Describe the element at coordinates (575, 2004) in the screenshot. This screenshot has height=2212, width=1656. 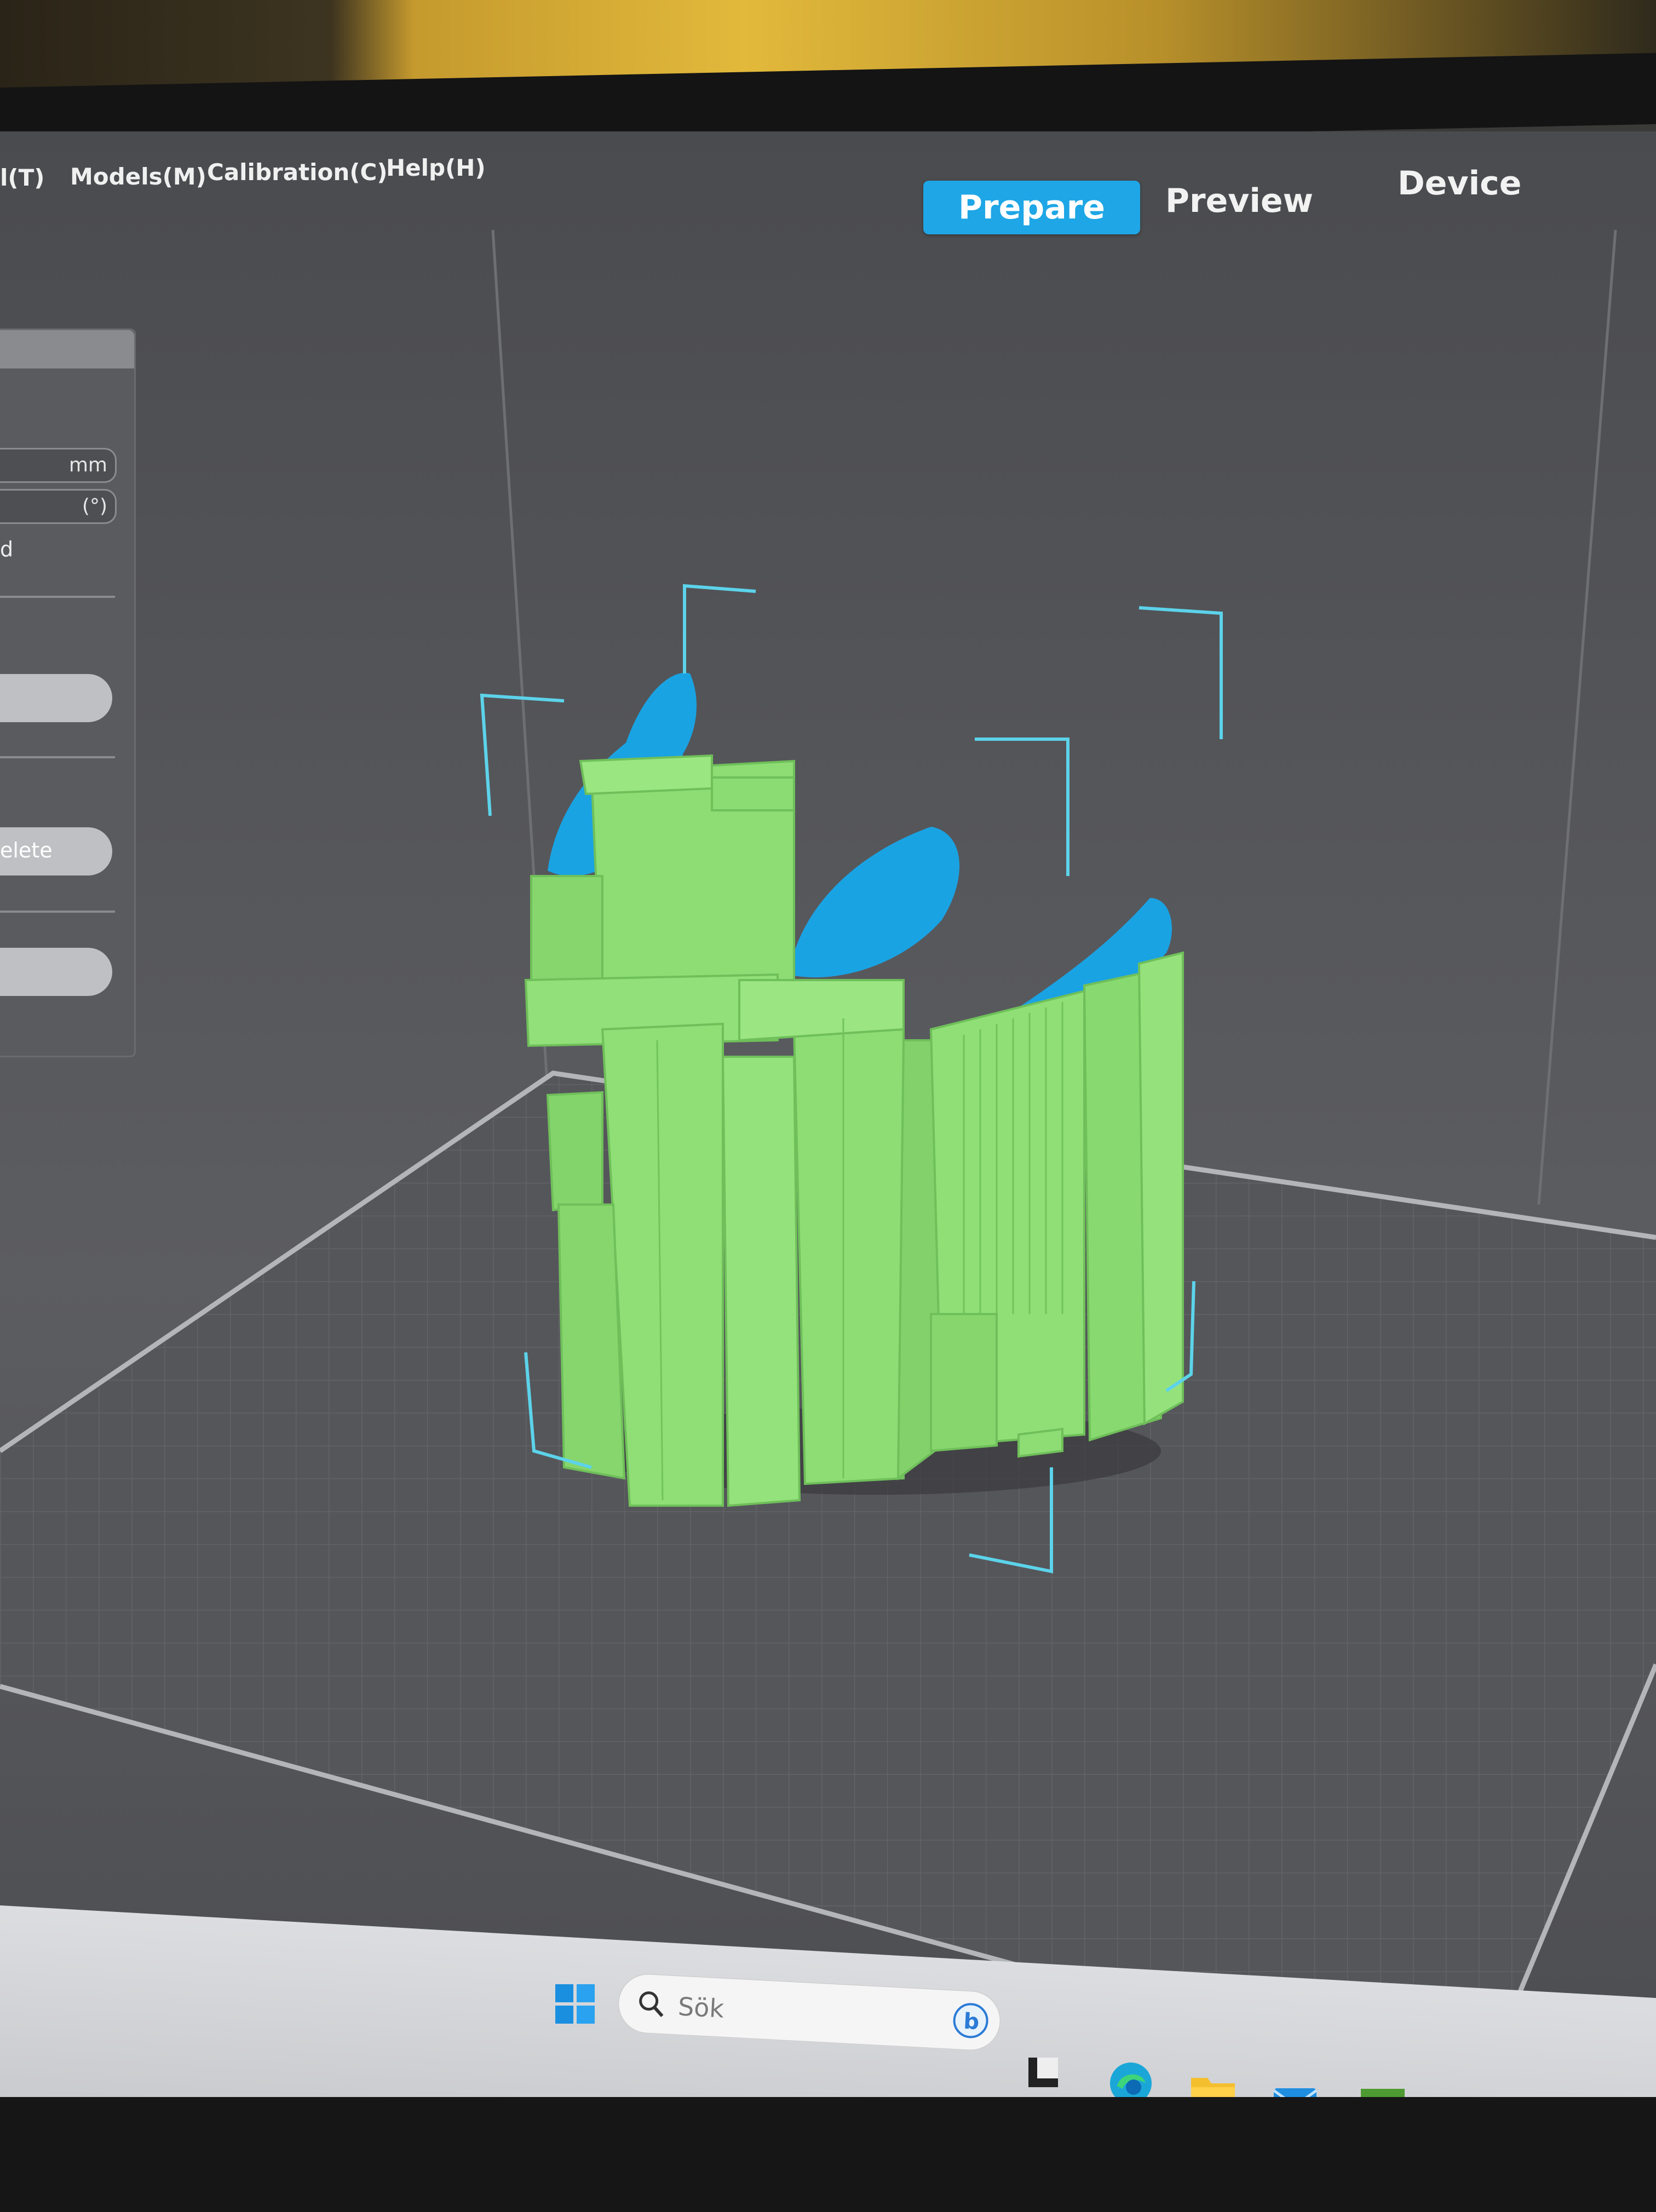
I see `windows-start-icon` at that location.